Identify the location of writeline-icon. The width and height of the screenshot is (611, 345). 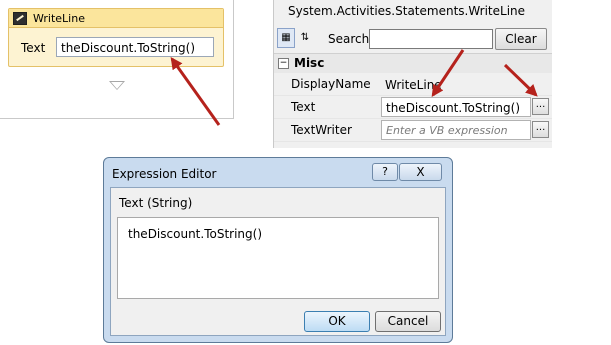
(20, 18).